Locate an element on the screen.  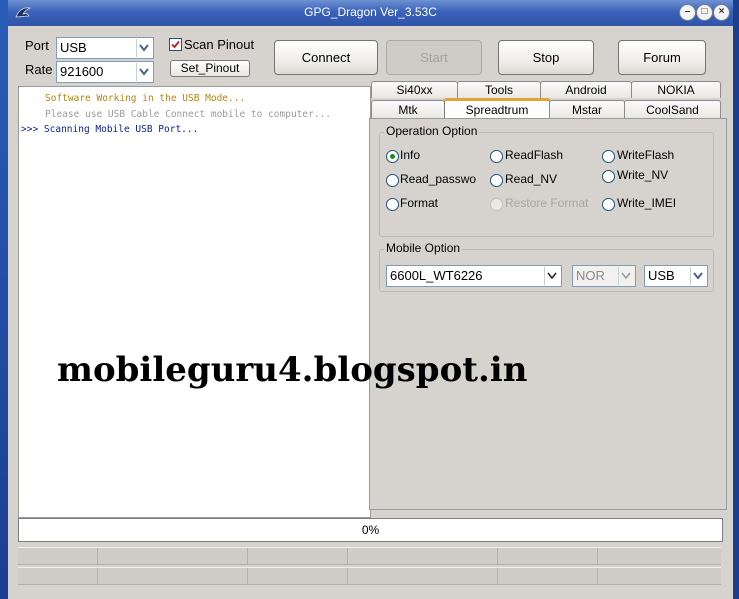
port-label: Port is located at coordinates (37, 45).